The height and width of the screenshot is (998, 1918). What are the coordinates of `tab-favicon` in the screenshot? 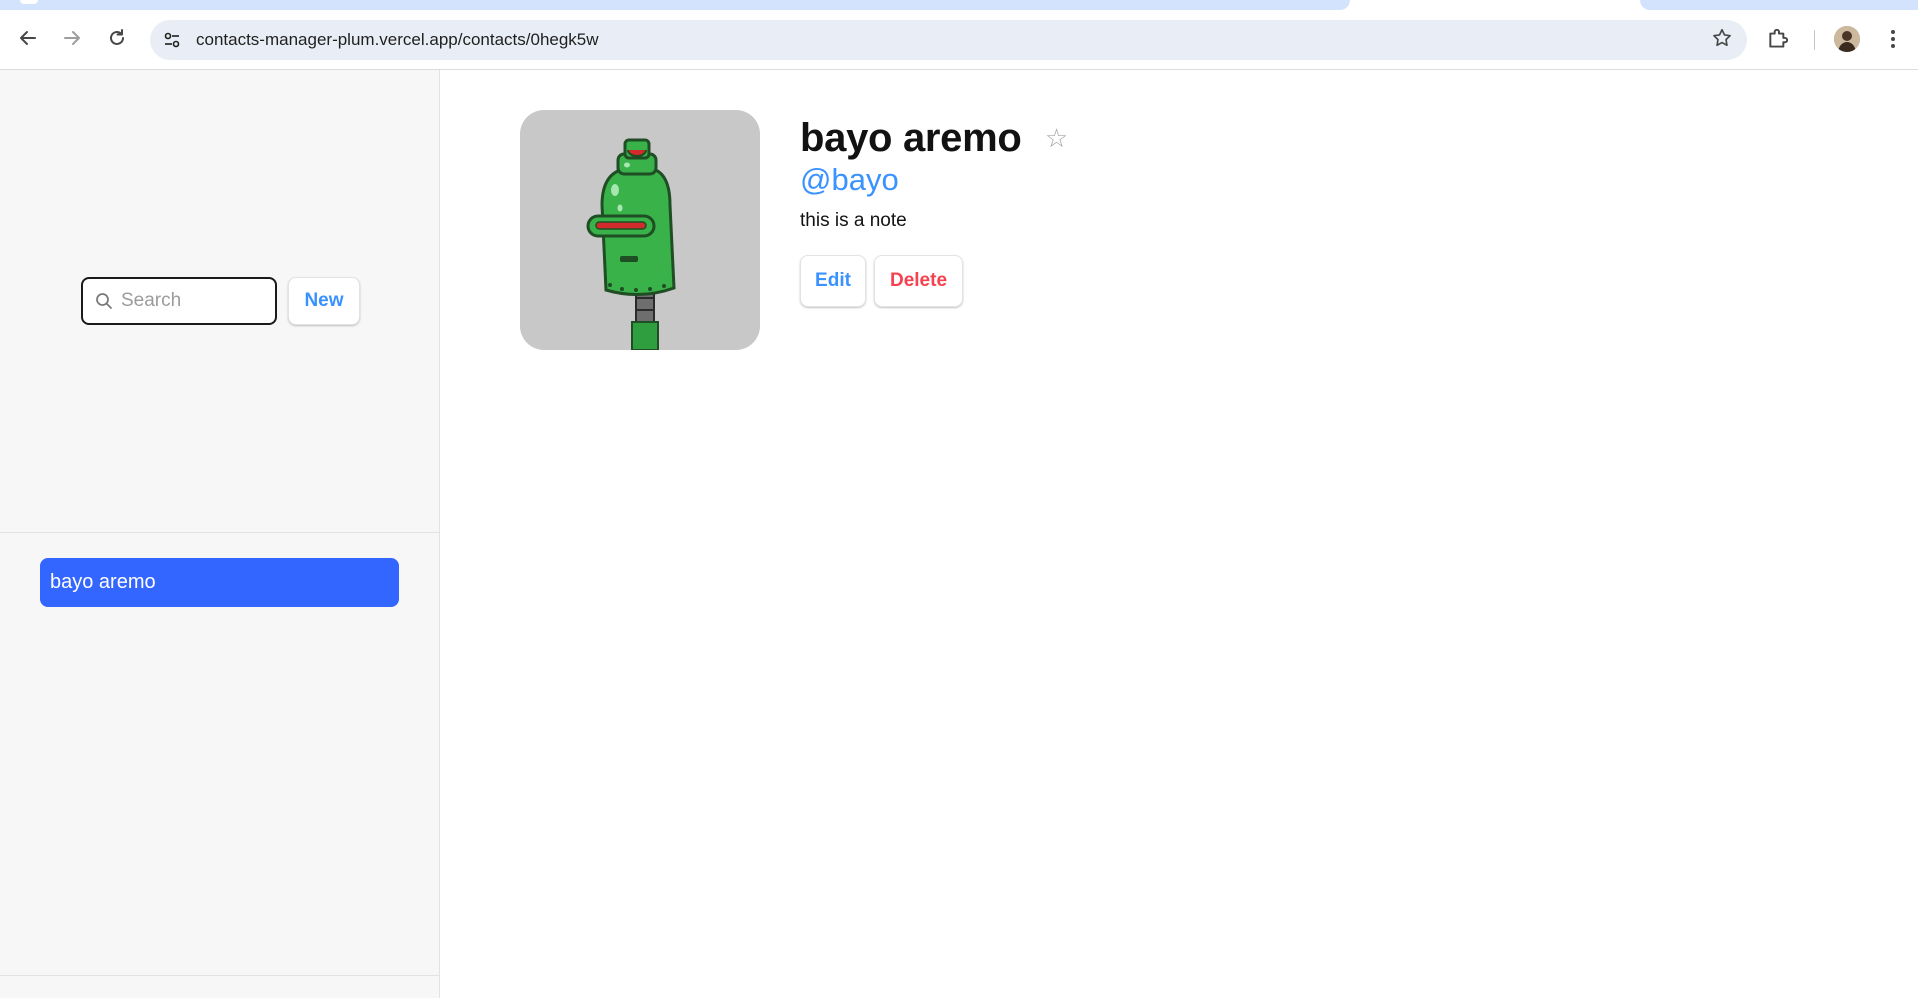 It's located at (29, 2).